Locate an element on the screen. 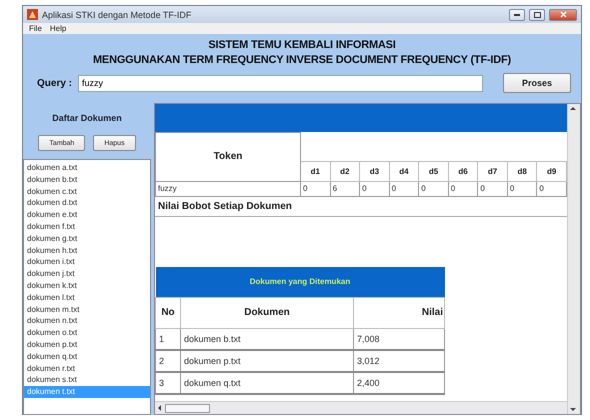 The width and height of the screenshot is (590, 420). list-item: dokumen i.txt is located at coordinates (87, 262).